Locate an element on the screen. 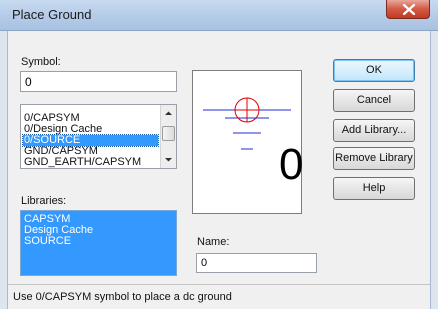 The height and width of the screenshot is (309, 438). symbol-list-item: GND_FIELD_SIGNAL/CA is located at coordinates (87, 168).